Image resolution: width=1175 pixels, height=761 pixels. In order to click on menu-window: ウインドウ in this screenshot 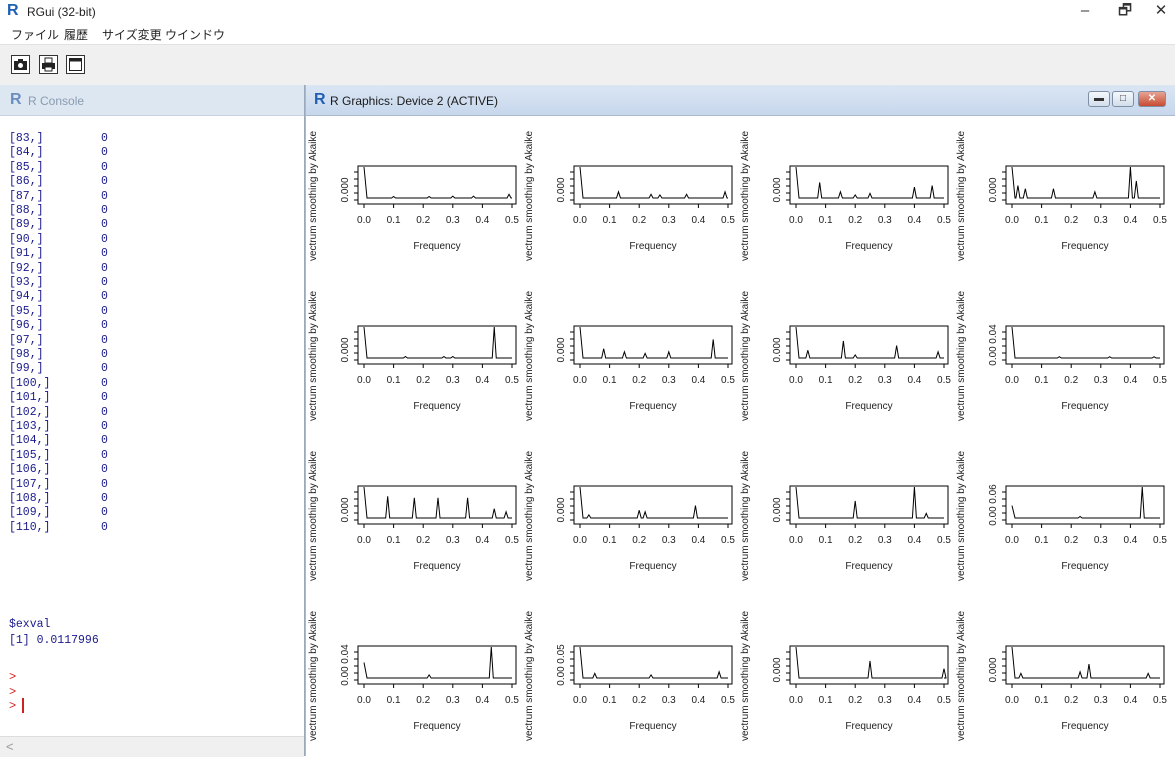, I will do `click(195, 34)`.